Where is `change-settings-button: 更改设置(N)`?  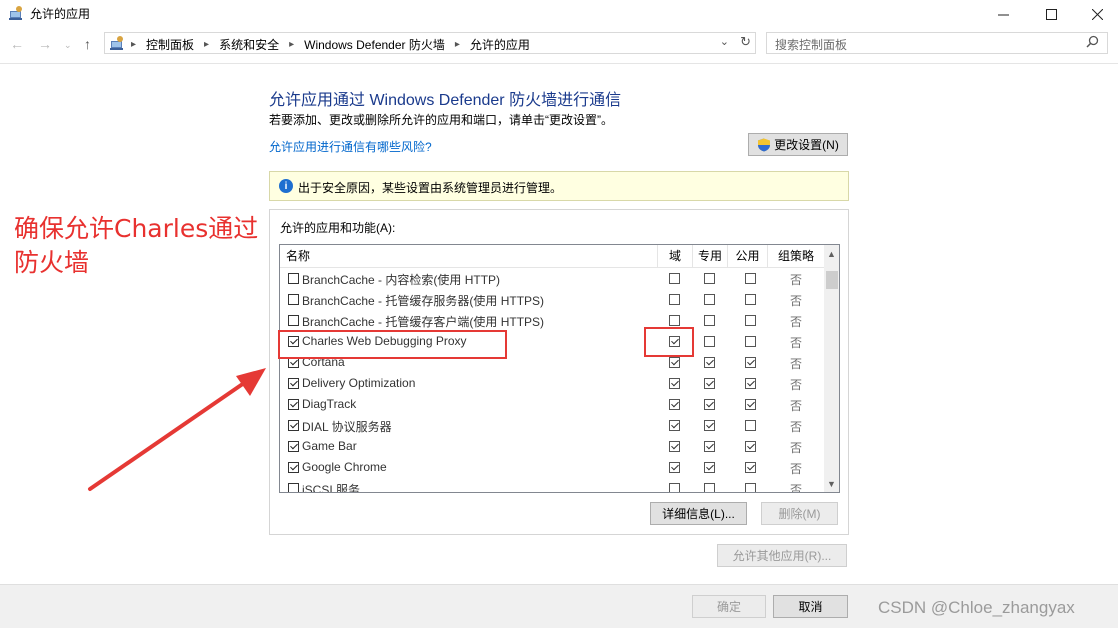 change-settings-button: 更改设置(N) is located at coordinates (798, 144).